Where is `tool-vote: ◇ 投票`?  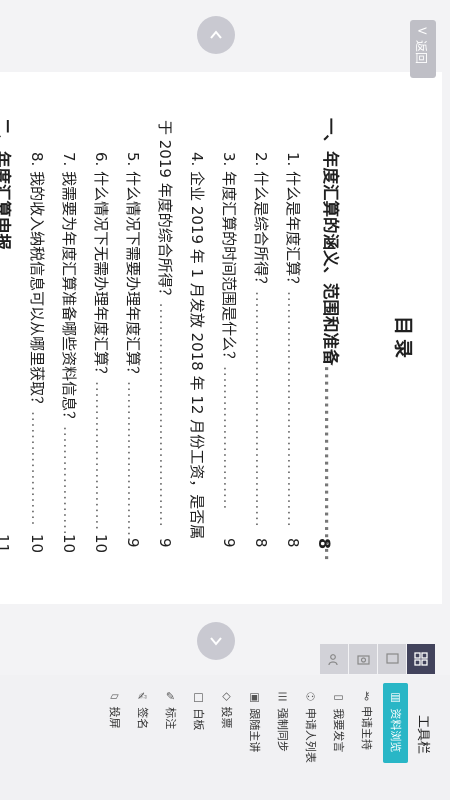
tool-vote: ◇ 投票 is located at coordinates (227, 709).